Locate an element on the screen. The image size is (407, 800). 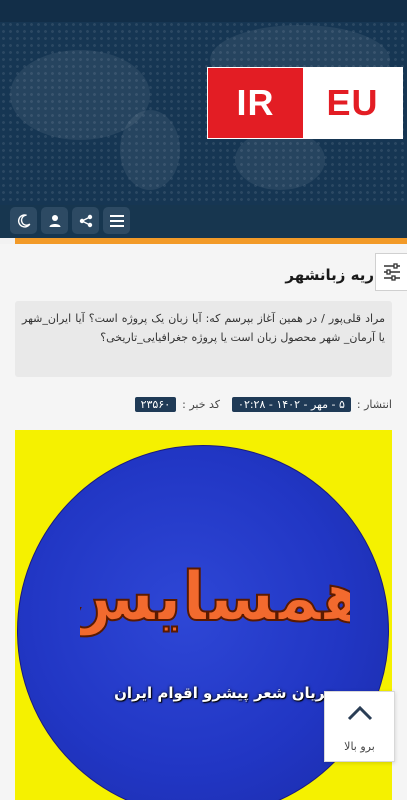
site-logo: IR EU is located at coordinates (305, 103).